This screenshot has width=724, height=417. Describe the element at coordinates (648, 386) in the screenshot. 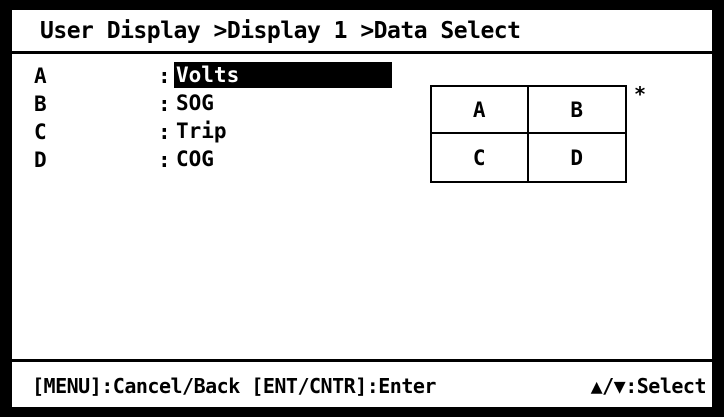

I see `key-guide-select: ▲/▼:Select` at that location.